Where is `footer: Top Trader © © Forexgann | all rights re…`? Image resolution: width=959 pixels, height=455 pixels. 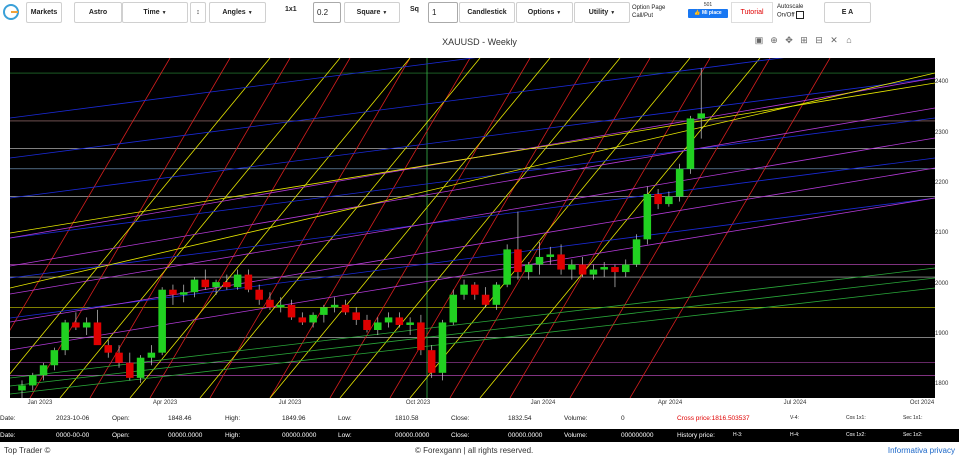 footer: Top Trader © © Forexgann | all rights re… is located at coordinates (479, 450).